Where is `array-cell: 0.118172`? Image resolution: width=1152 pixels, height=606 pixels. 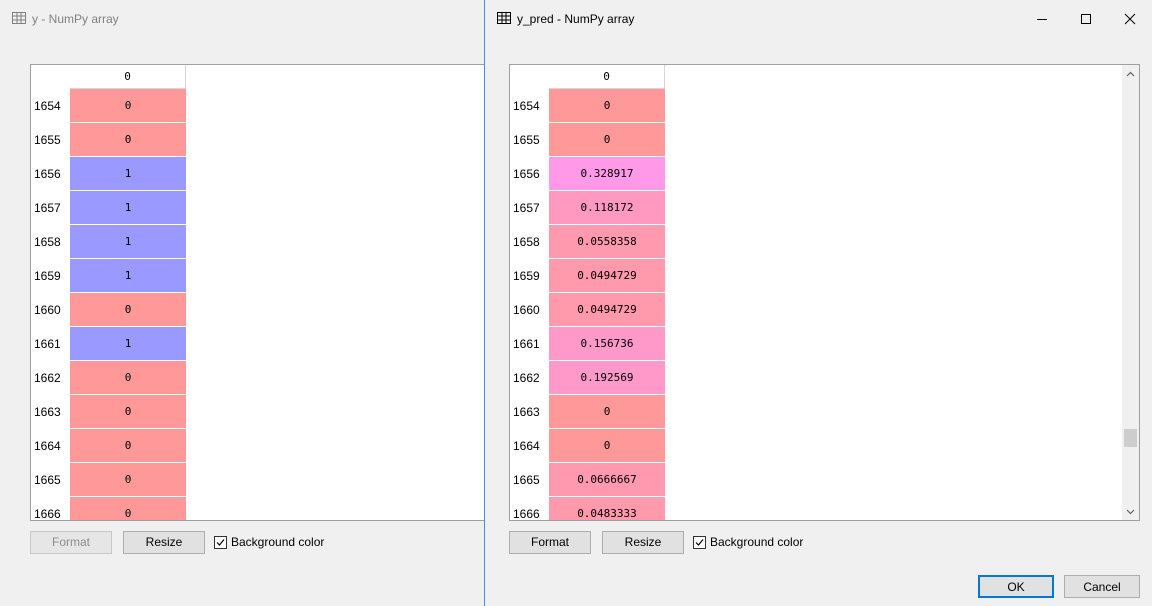
array-cell: 0.118172 is located at coordinates (607, 208).